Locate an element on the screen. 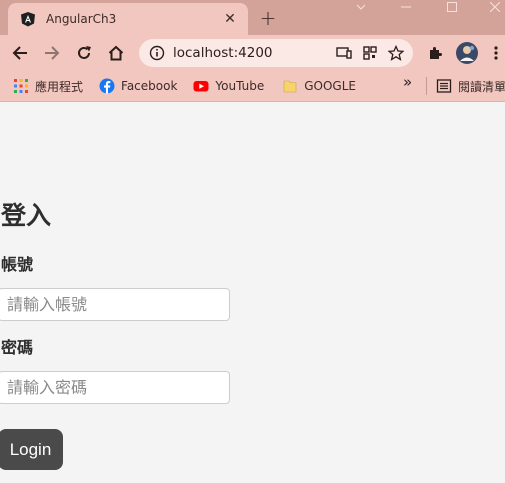 The image size is (505, 483). youtube-icon is located at coordinates (201, 86).